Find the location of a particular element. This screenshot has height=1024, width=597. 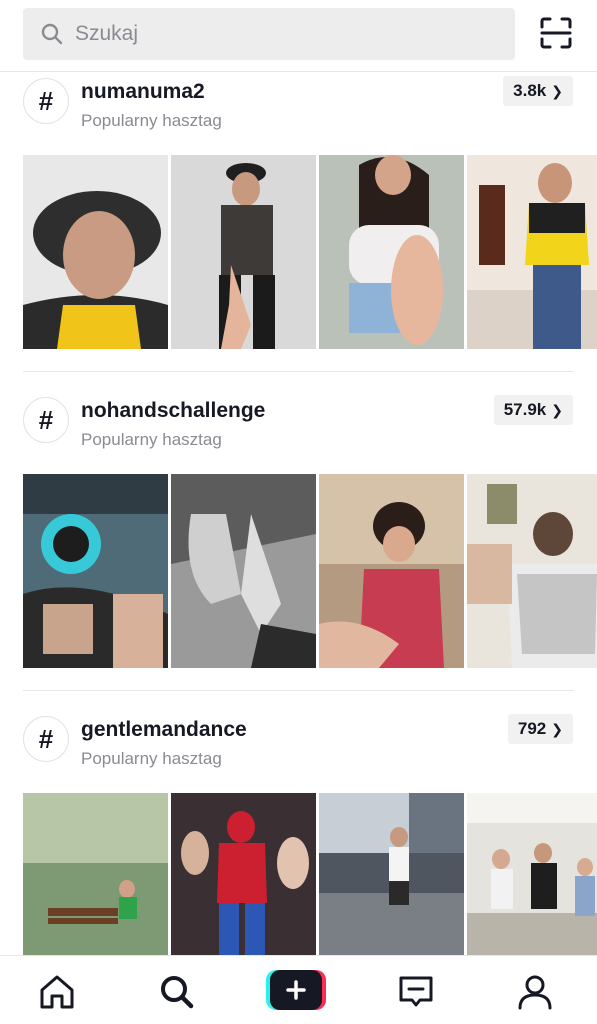

view-count-button: 792 ❯ is located at coordinates (540, 729).